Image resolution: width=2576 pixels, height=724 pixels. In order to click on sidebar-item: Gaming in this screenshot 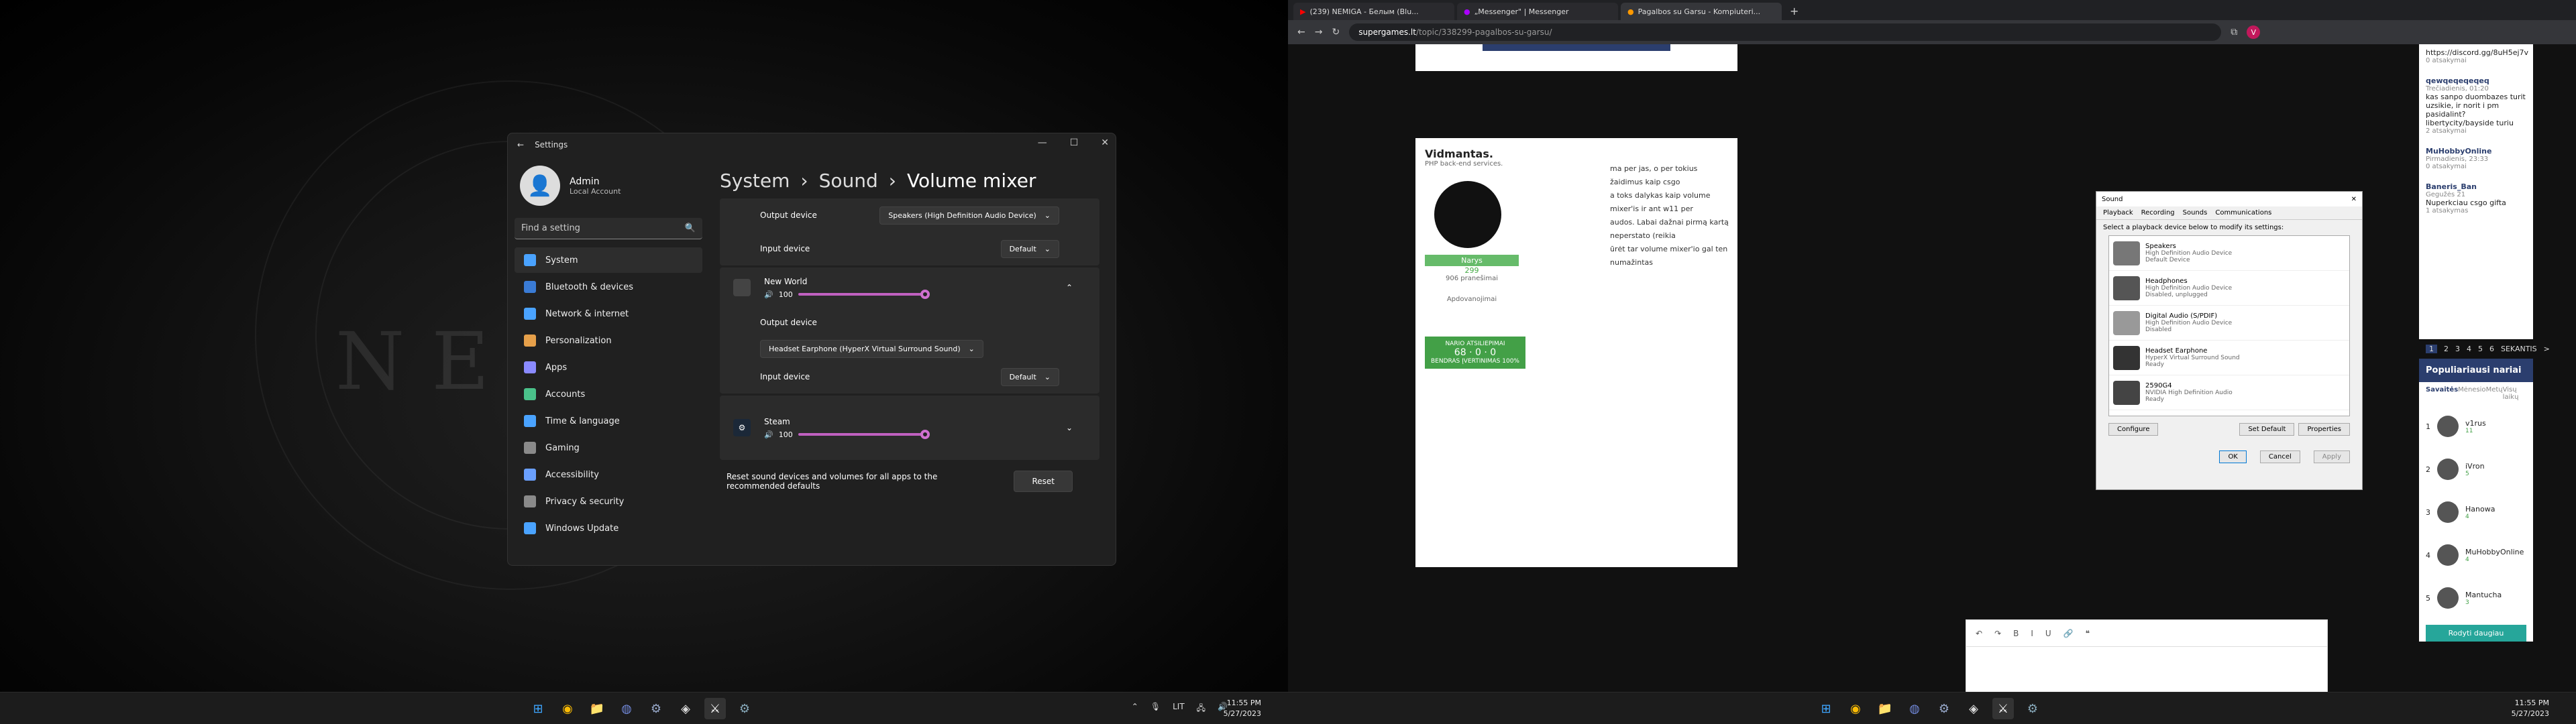, I will do `click(608, 448)`.